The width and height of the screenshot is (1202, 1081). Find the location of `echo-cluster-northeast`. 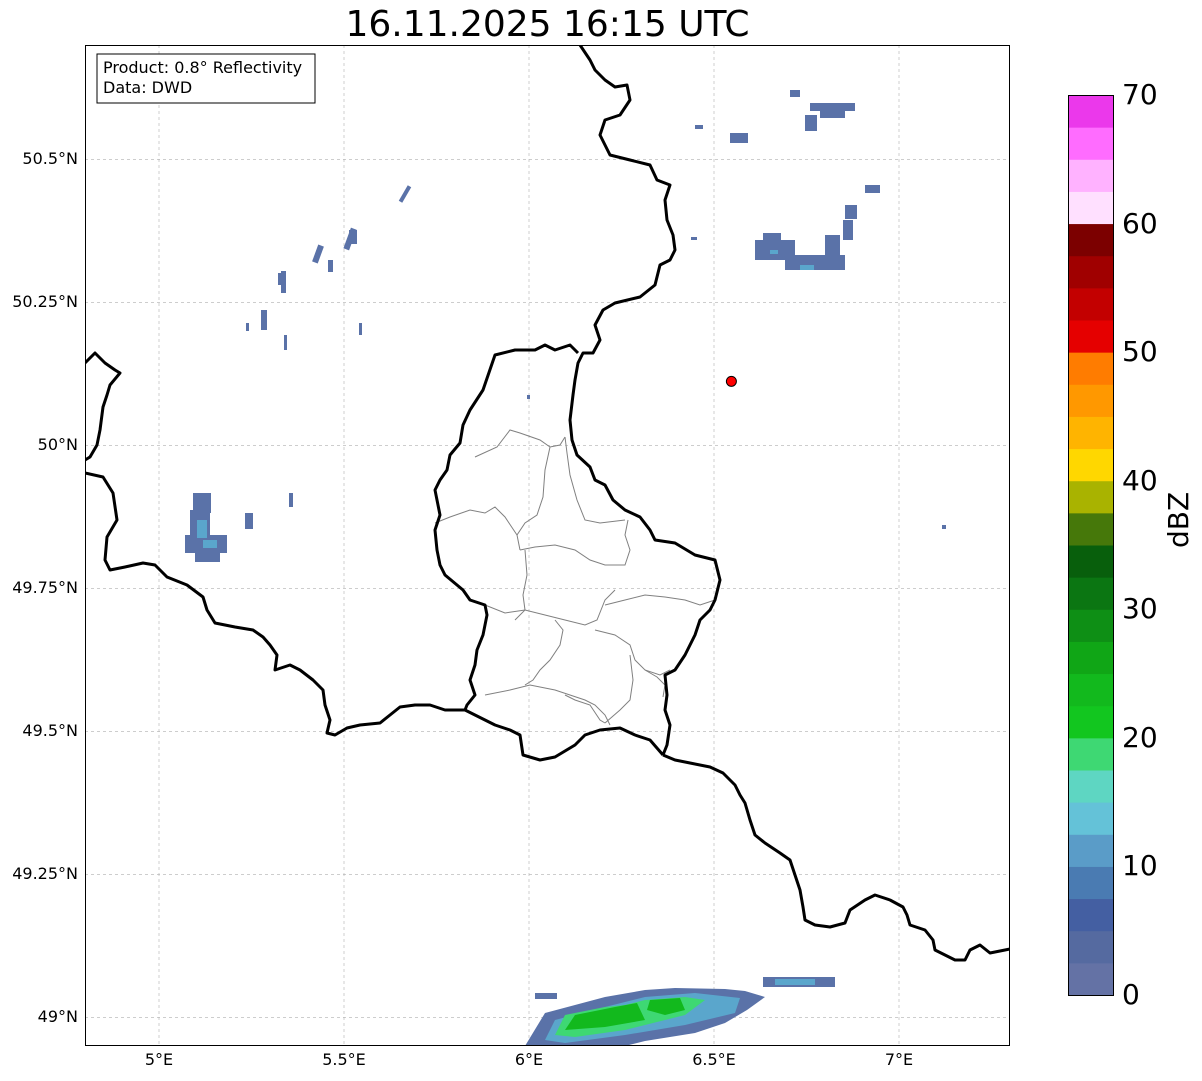

echo-cluster-northeast is located at coordinates (785, 180).